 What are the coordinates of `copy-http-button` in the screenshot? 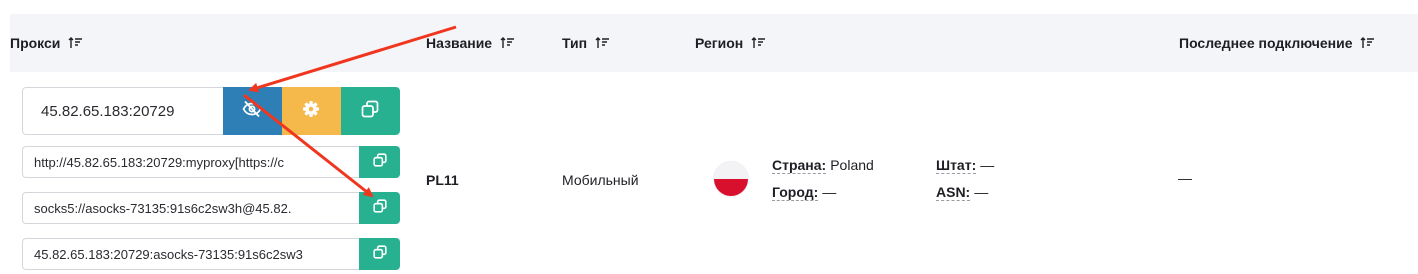 It's located at (379, 162).